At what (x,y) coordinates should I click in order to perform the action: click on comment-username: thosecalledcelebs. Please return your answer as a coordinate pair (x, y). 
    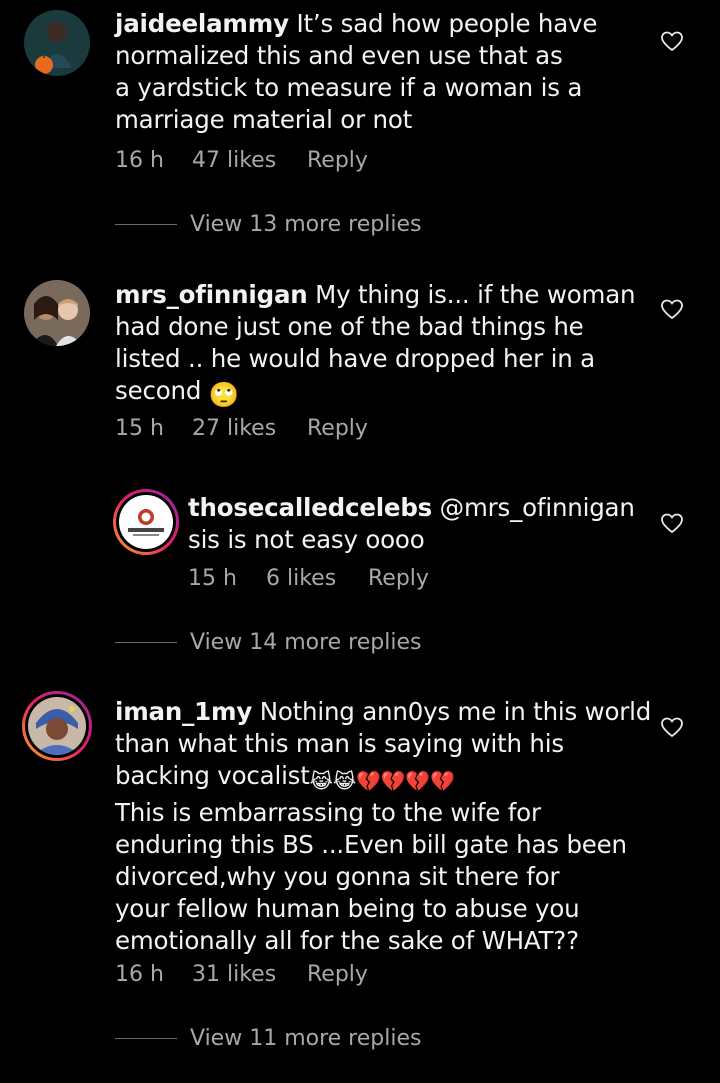
    Looking at the image, I should click on (310, 507).